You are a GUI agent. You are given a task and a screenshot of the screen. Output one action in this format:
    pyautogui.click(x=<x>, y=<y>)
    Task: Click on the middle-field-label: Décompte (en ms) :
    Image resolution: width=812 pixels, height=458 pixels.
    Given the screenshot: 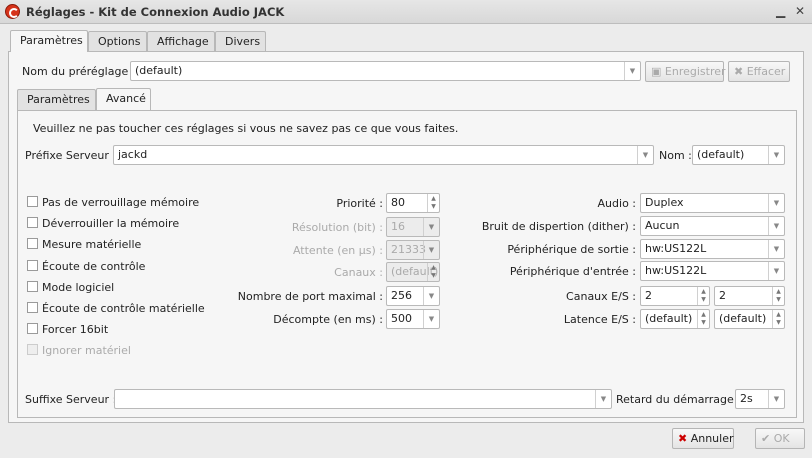 What is the action you would take?
    pyautogui.click(x=328, y=319)
    